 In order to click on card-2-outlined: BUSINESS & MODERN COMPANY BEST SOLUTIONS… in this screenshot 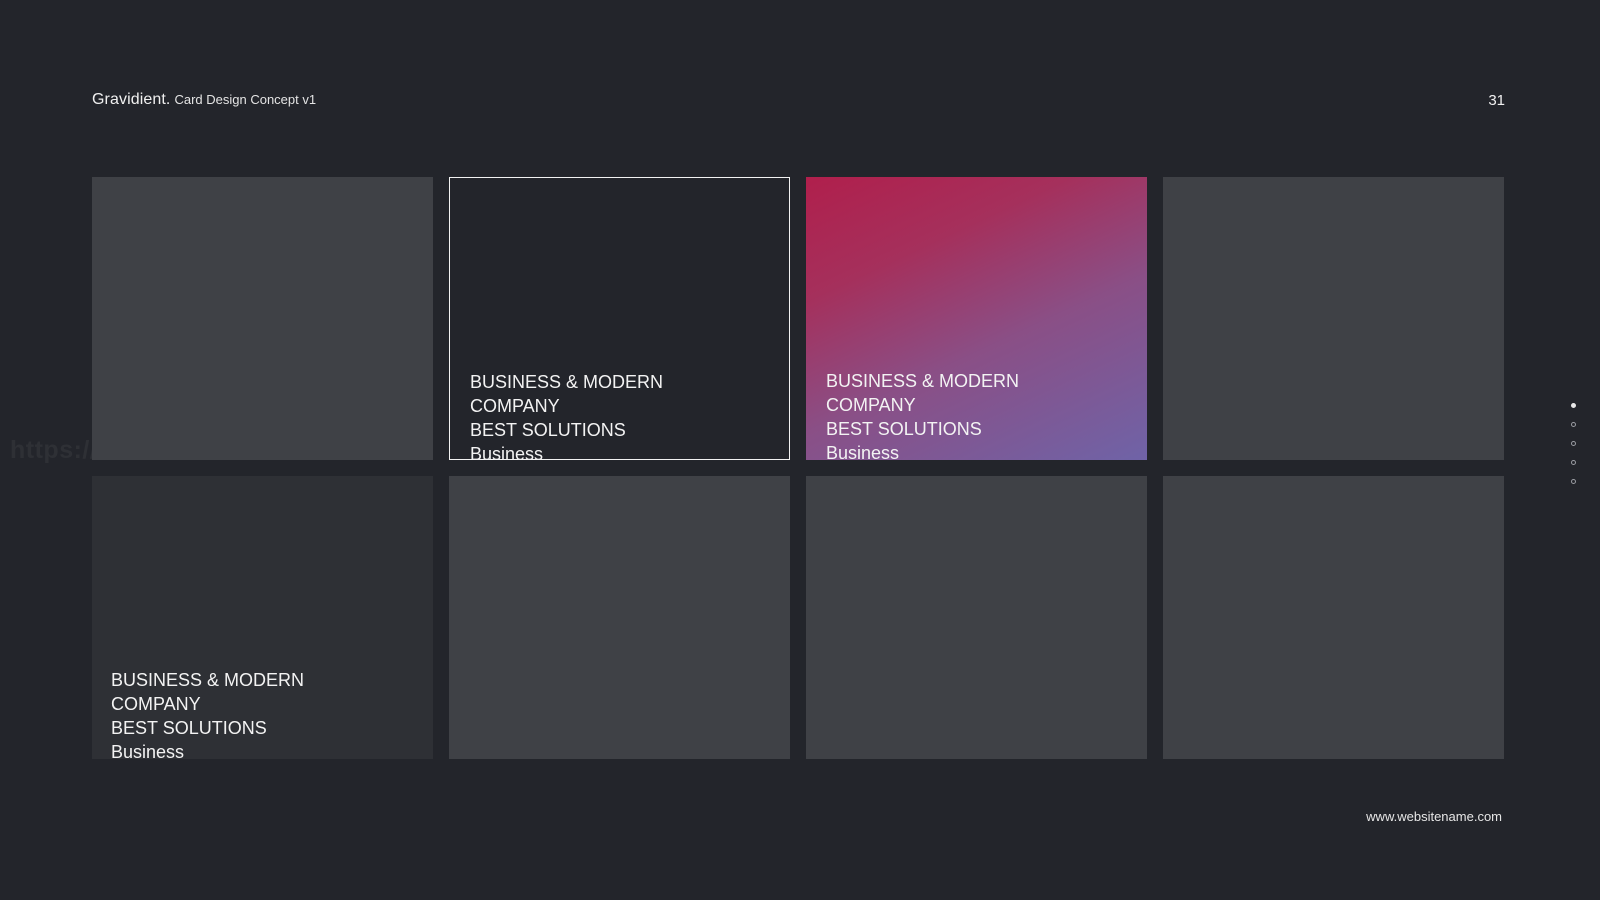, I will do `click(619, 318)`.